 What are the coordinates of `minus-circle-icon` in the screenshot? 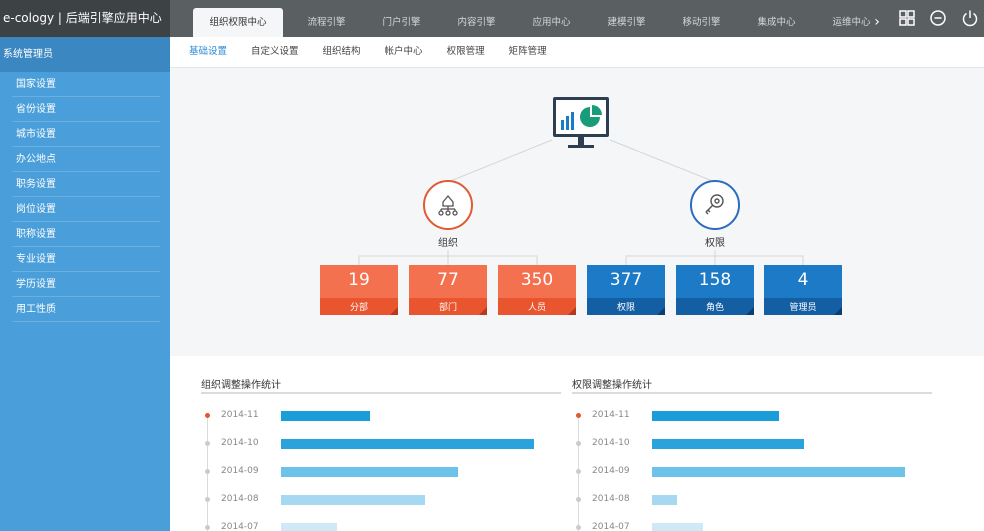 It's located at (938, 18).